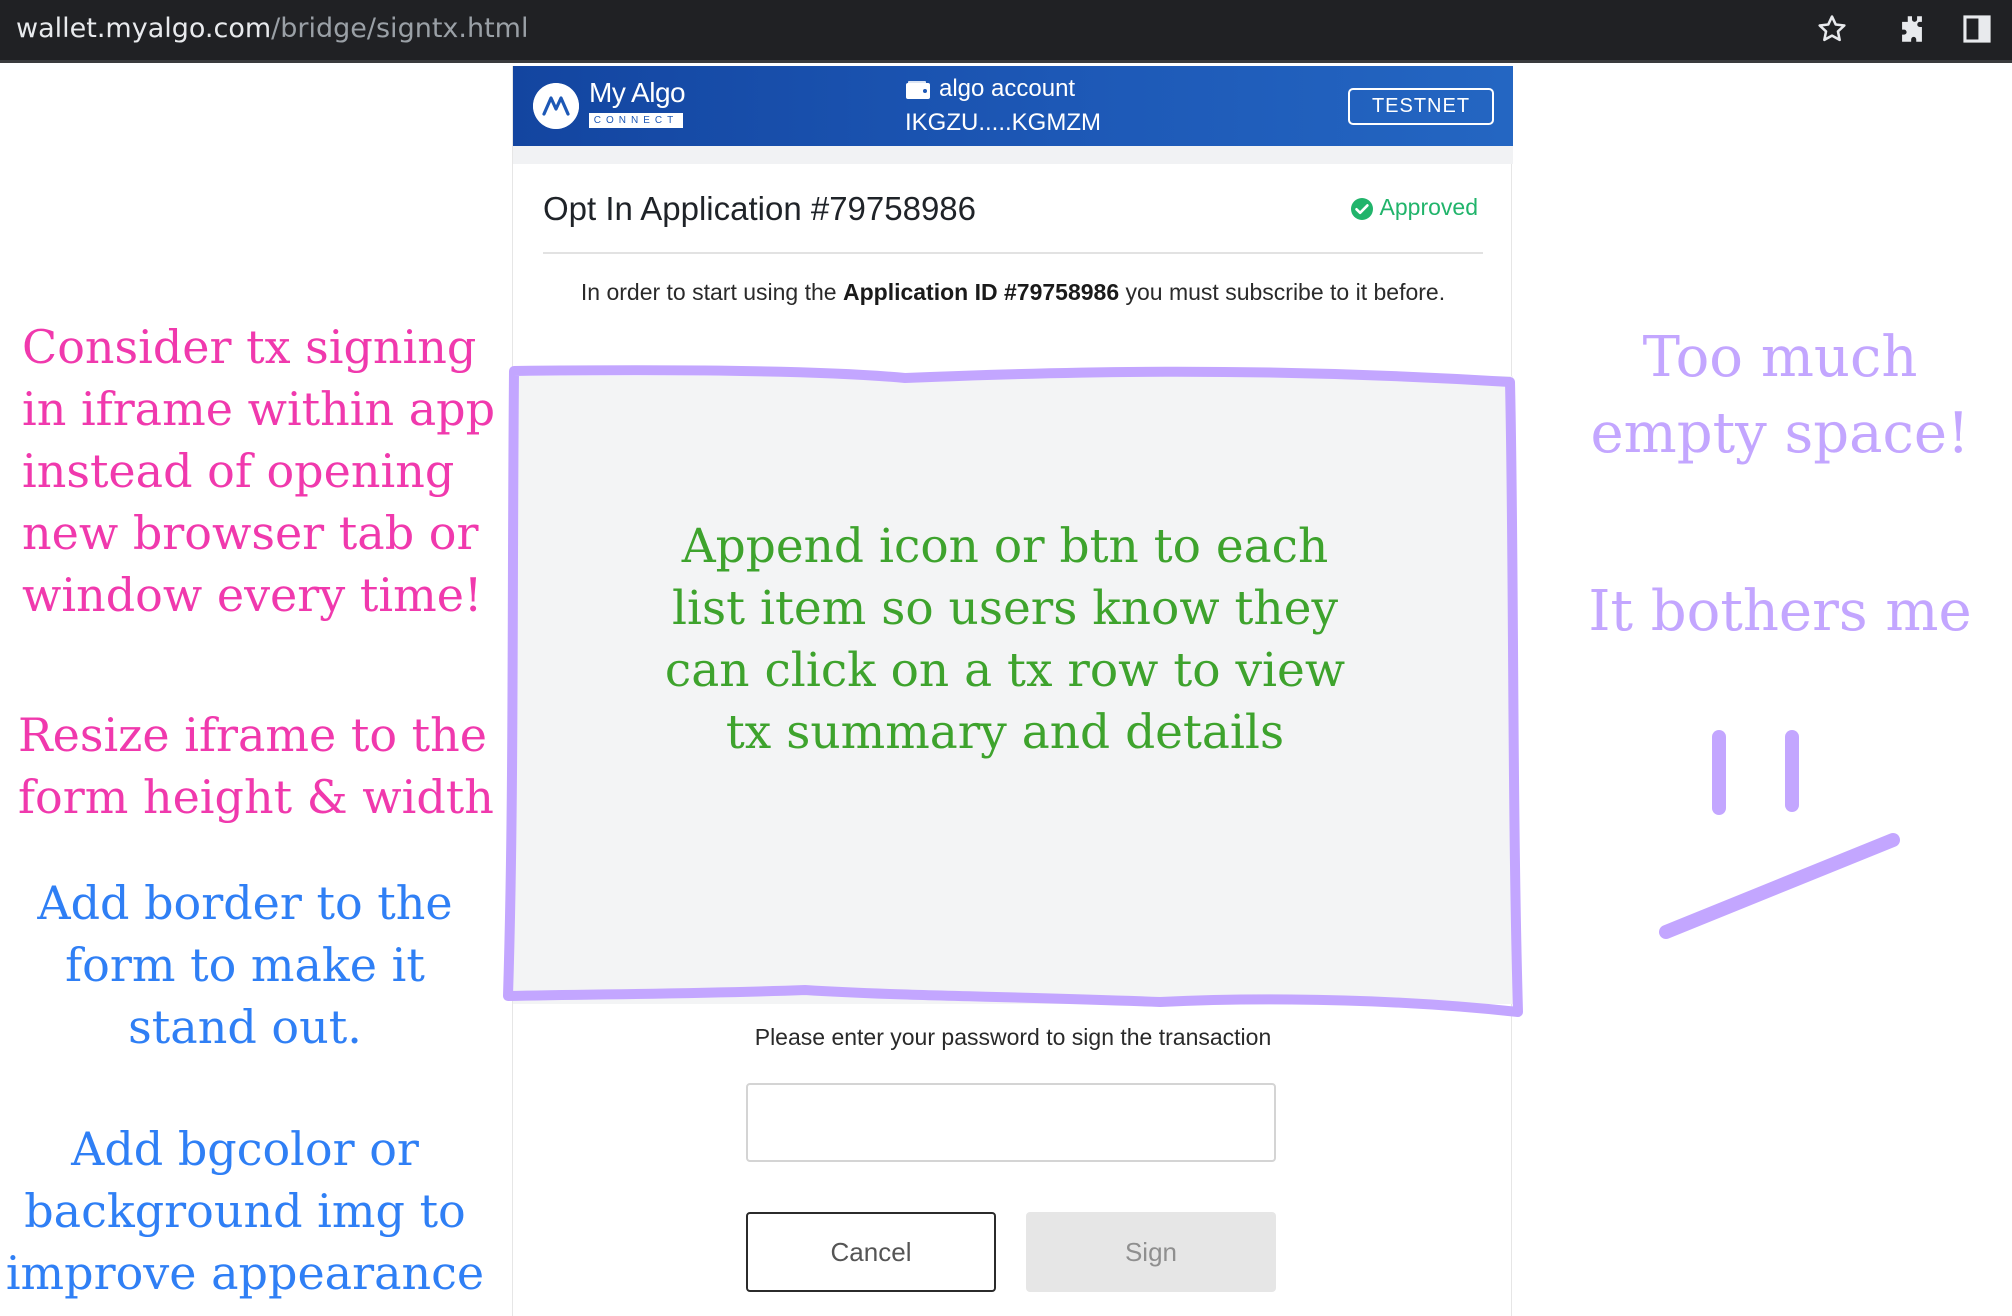 The height and width of the screenshot is (1316, 2012). I want to click on note-line: Resize iframe to the, so click(253, 735).